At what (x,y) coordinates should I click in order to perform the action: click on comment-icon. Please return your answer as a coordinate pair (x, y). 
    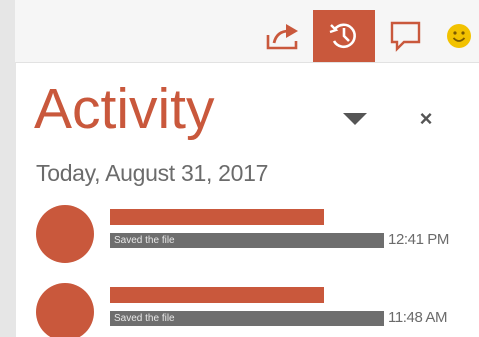
    Looking at the image, I should click on (405, 36).